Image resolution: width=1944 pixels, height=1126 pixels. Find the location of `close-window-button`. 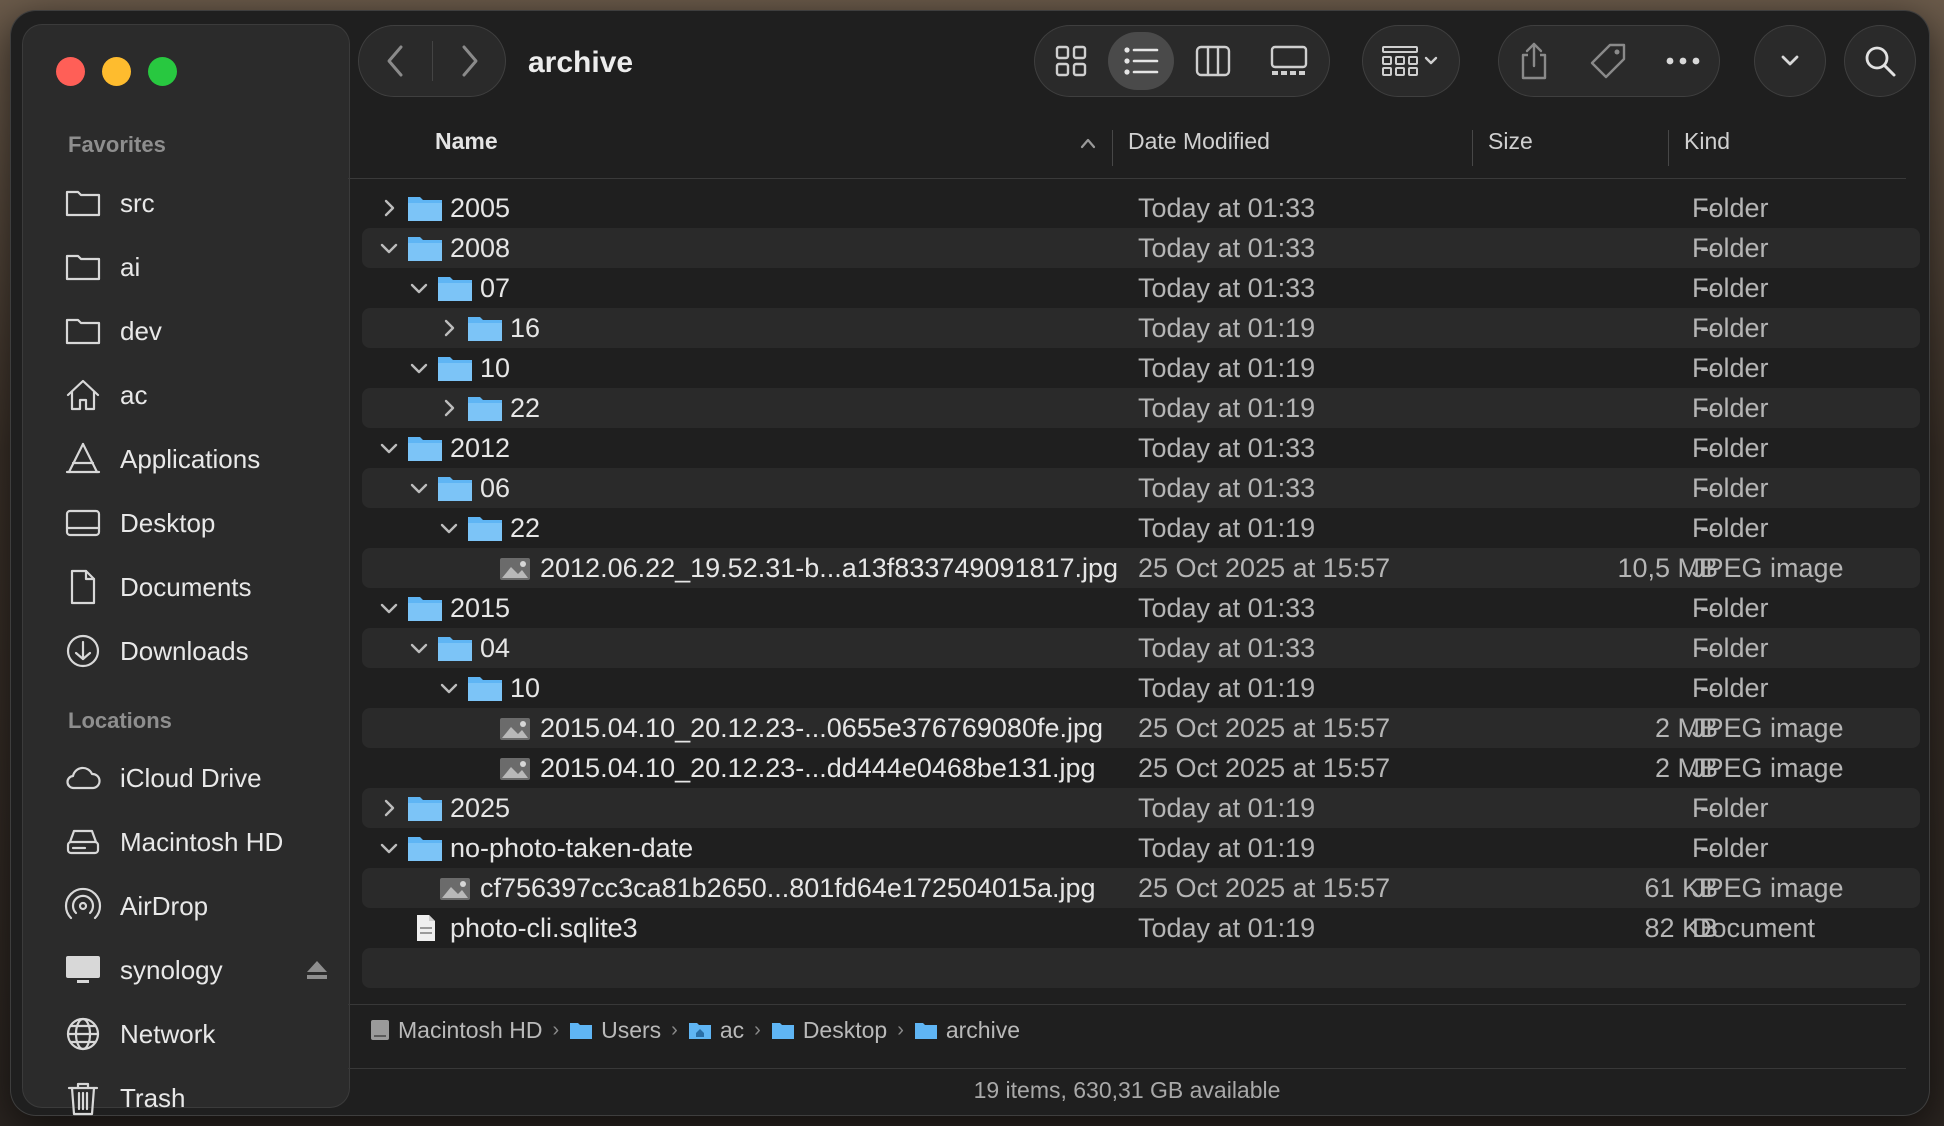

close-window-button is located at coordinates (70, 71).